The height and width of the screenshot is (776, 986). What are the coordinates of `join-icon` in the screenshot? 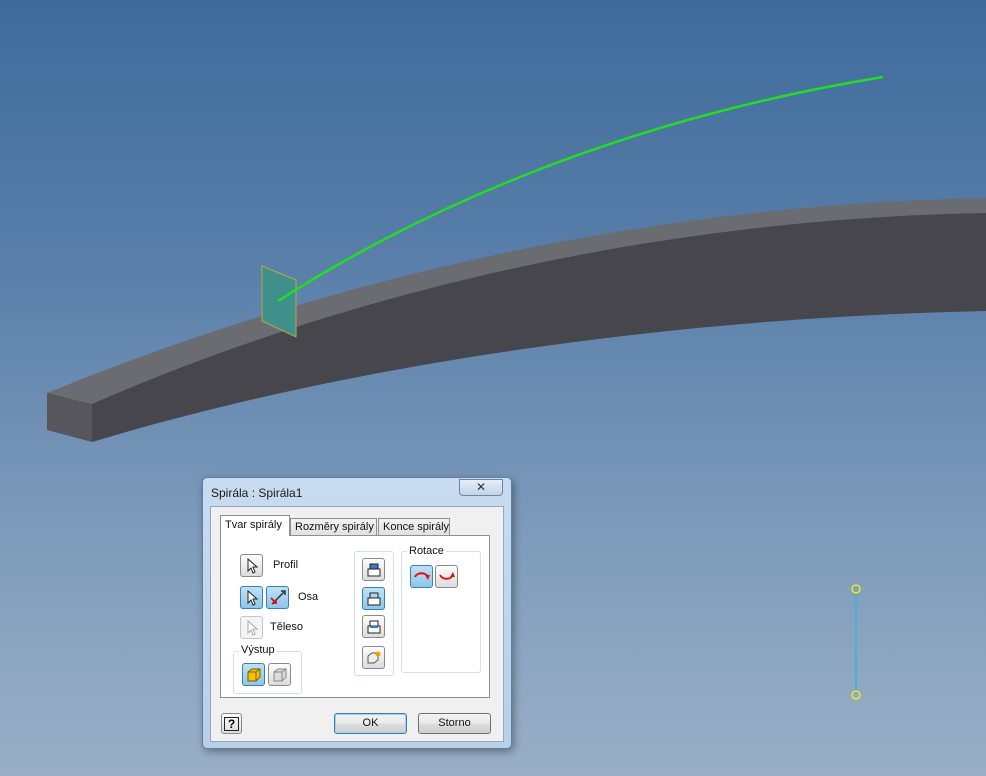 It's located at (373, 569).